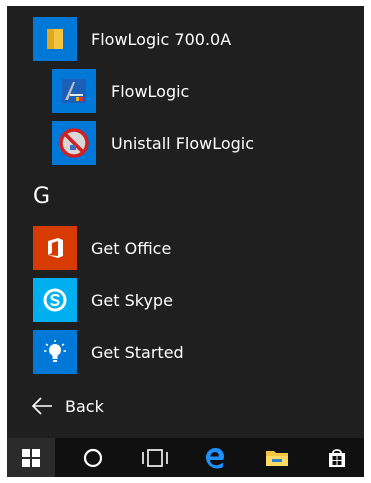 Image resolution: width=371 pixels, height=483 pixels. I want to click on lightbulb-icon, so click(55, 352).